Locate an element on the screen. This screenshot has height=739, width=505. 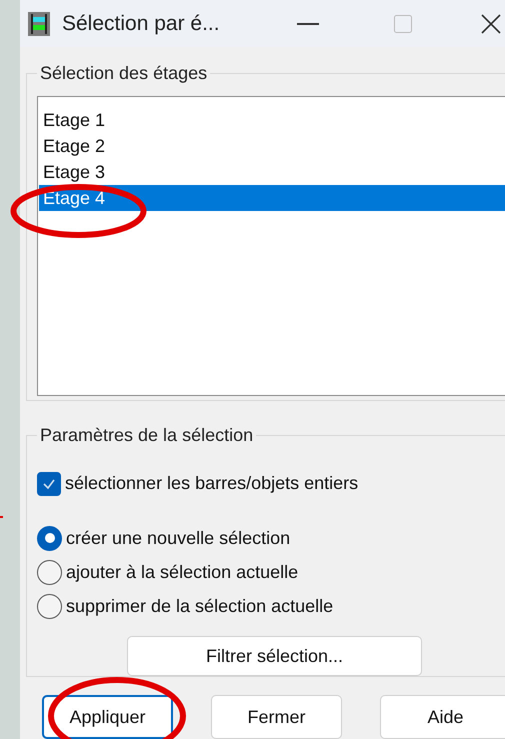
list-item: Etage 2 is located at coordinates (272, 146).